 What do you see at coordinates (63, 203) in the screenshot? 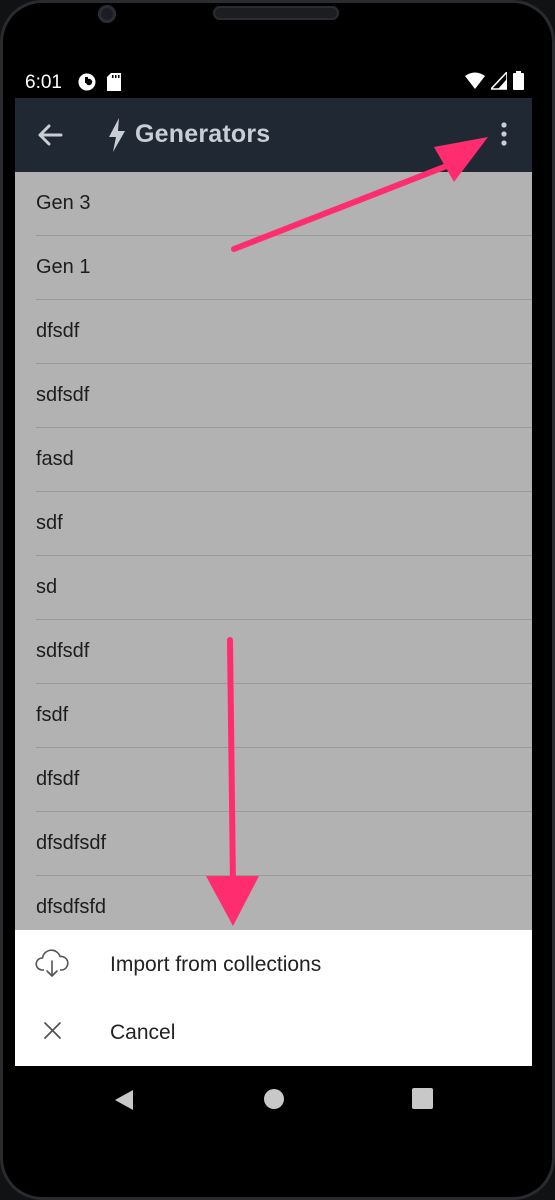
I see `list-item-label: Gen 3` at bounding box center [63, 203].